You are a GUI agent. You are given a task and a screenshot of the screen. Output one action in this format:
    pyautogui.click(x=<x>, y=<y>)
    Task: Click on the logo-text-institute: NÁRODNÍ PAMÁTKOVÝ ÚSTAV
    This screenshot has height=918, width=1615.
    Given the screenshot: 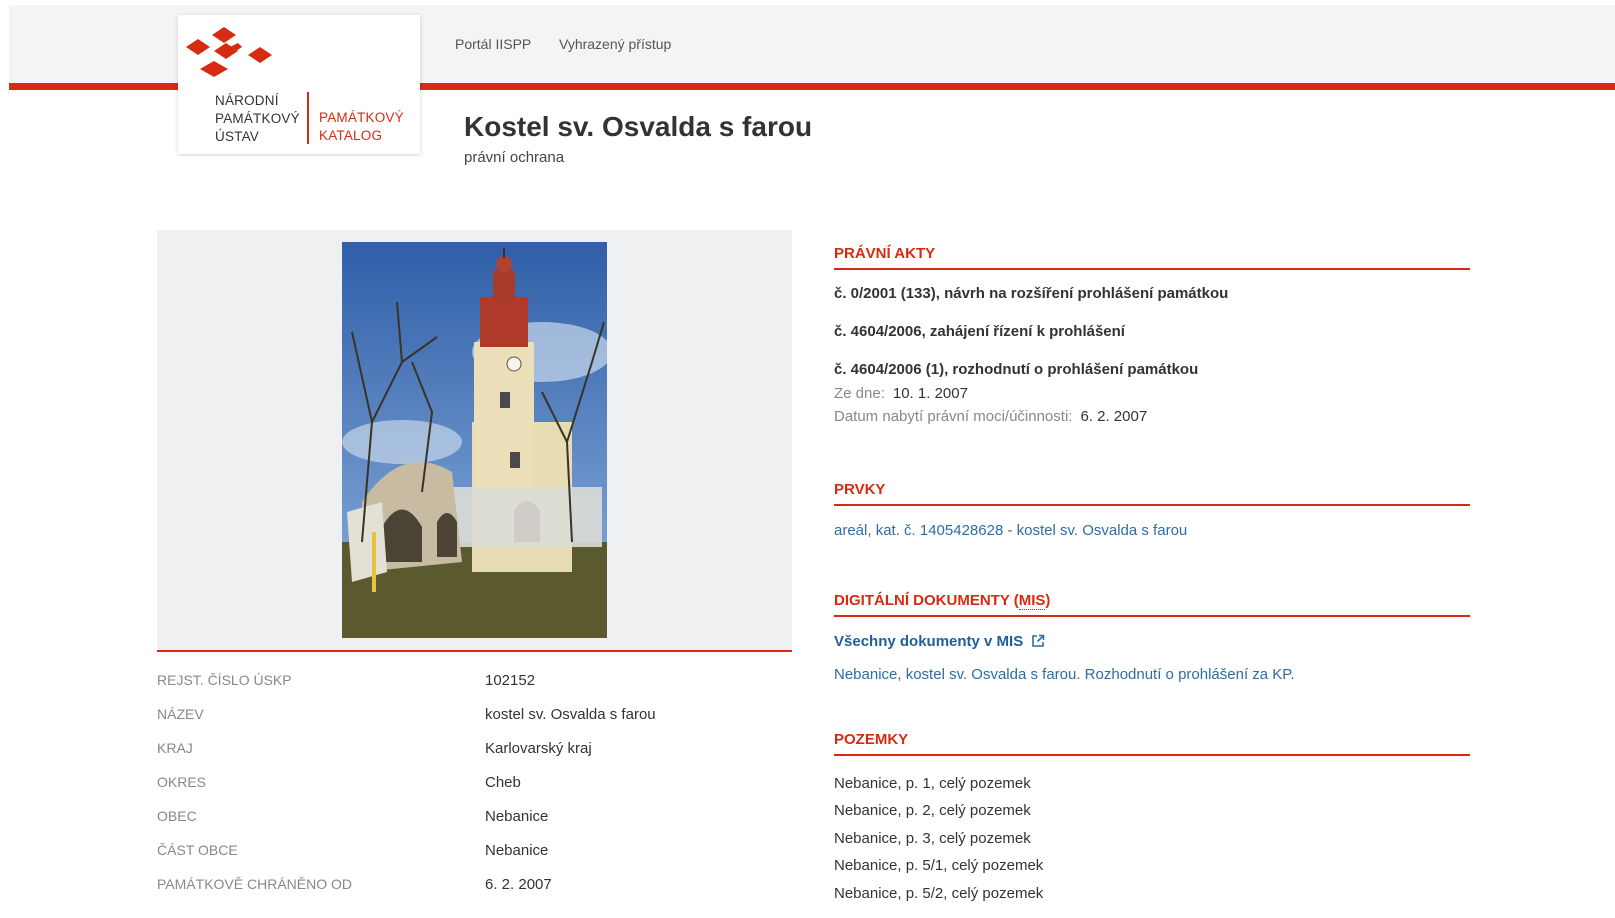 What is the action you would take?
    pyautogui.click(x=257, y=118)
    